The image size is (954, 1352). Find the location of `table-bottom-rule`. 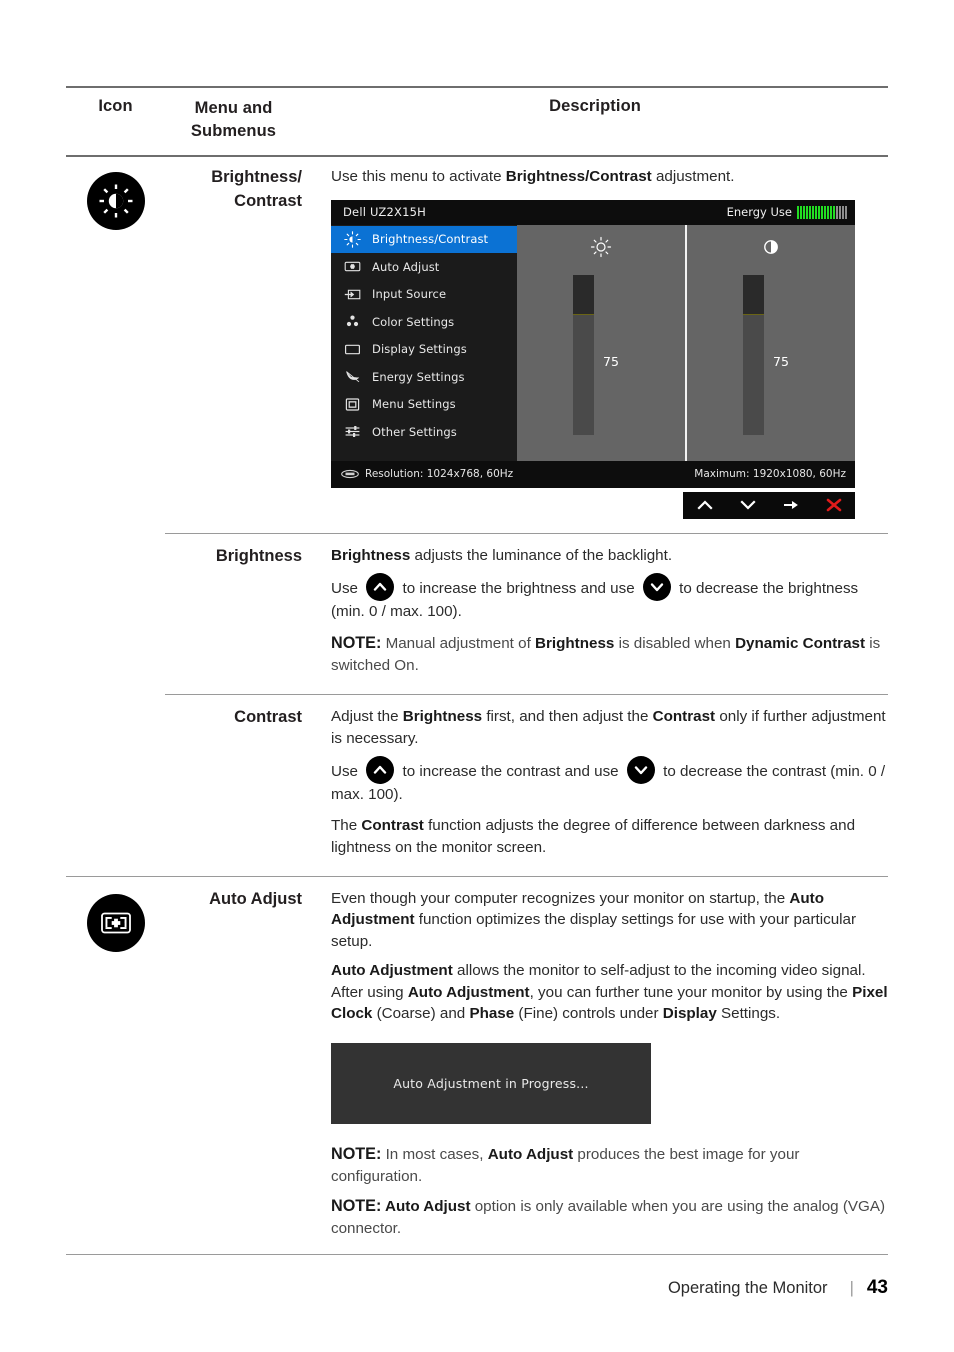

table-bottom-rule is located at coordinates (477, 1254).